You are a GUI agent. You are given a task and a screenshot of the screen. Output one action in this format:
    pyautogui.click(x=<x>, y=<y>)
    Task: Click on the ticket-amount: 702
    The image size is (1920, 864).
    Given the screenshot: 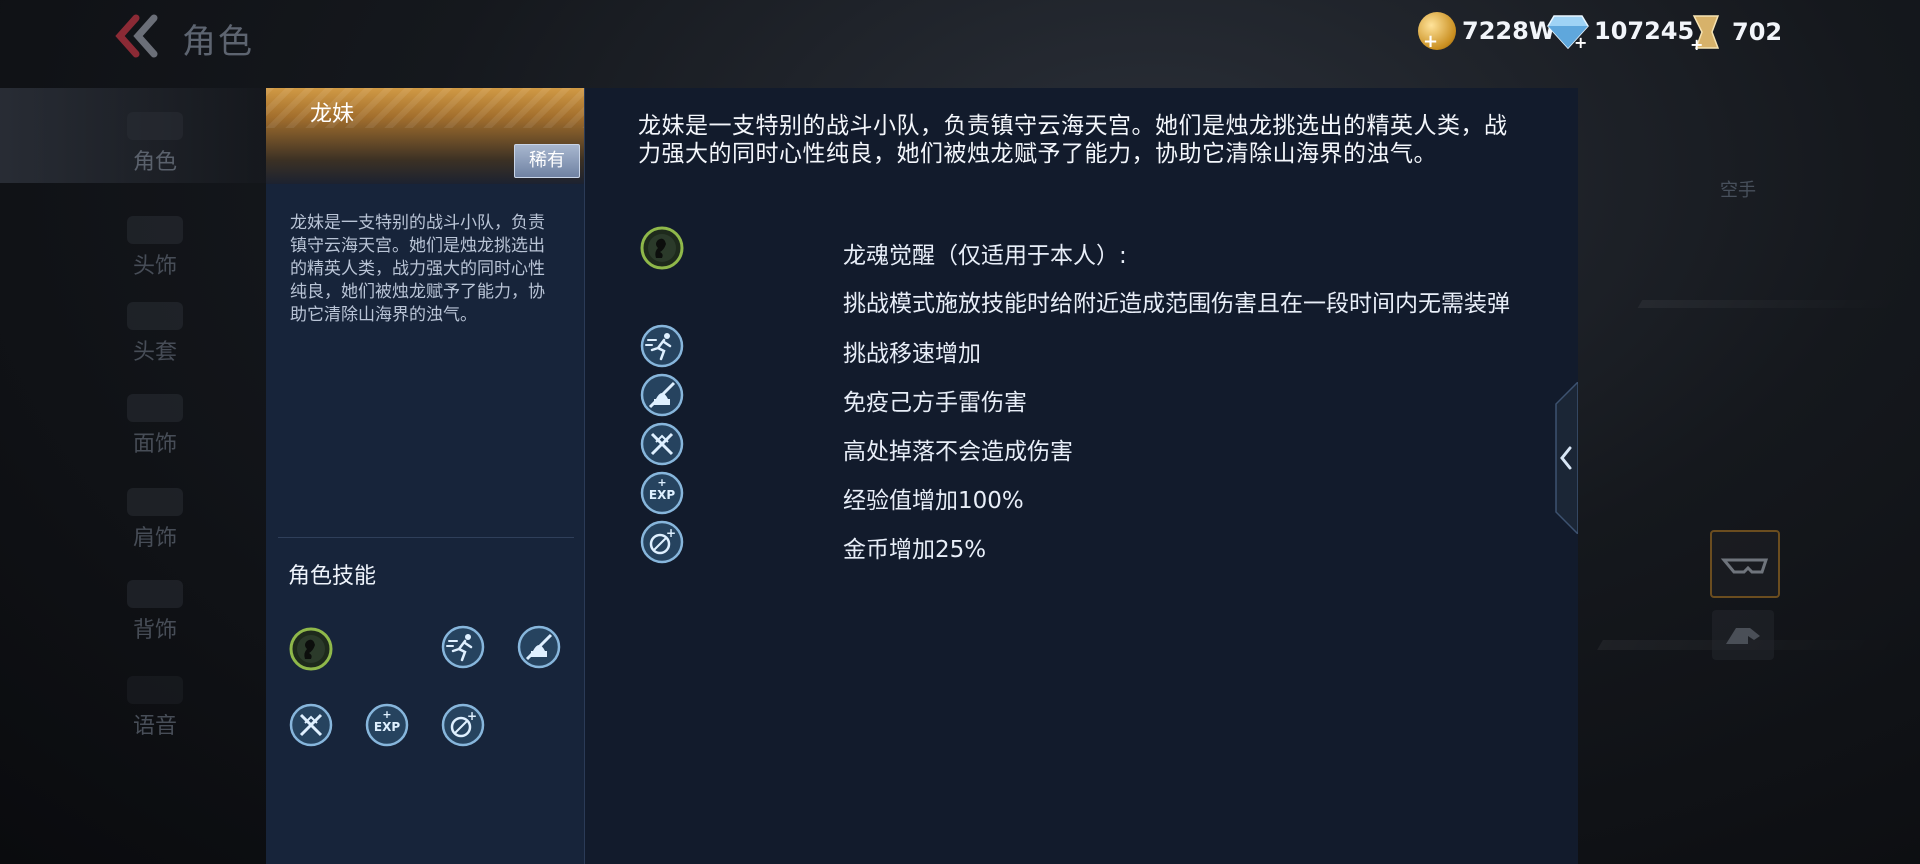 What is the action you would take?
    pyautogui.click(x=1757, y=32)
    